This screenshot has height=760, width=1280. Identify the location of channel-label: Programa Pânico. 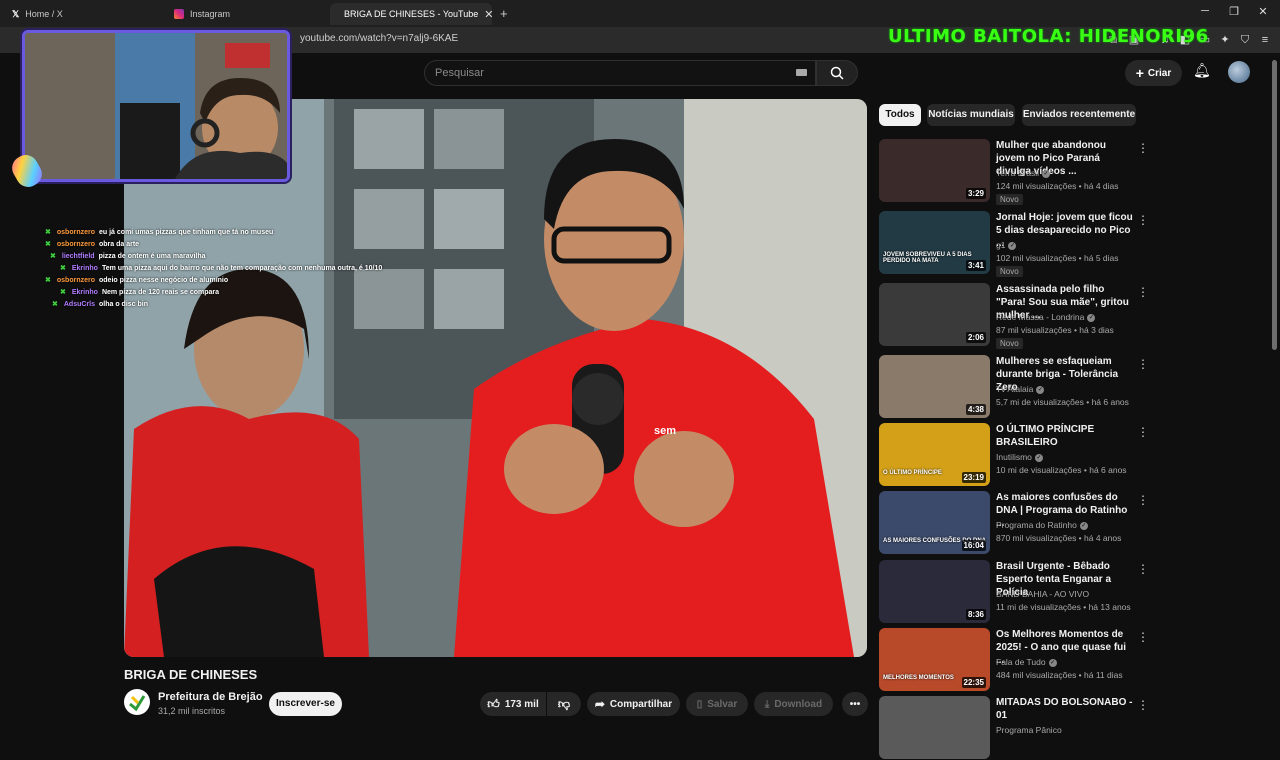
(1029, 730).